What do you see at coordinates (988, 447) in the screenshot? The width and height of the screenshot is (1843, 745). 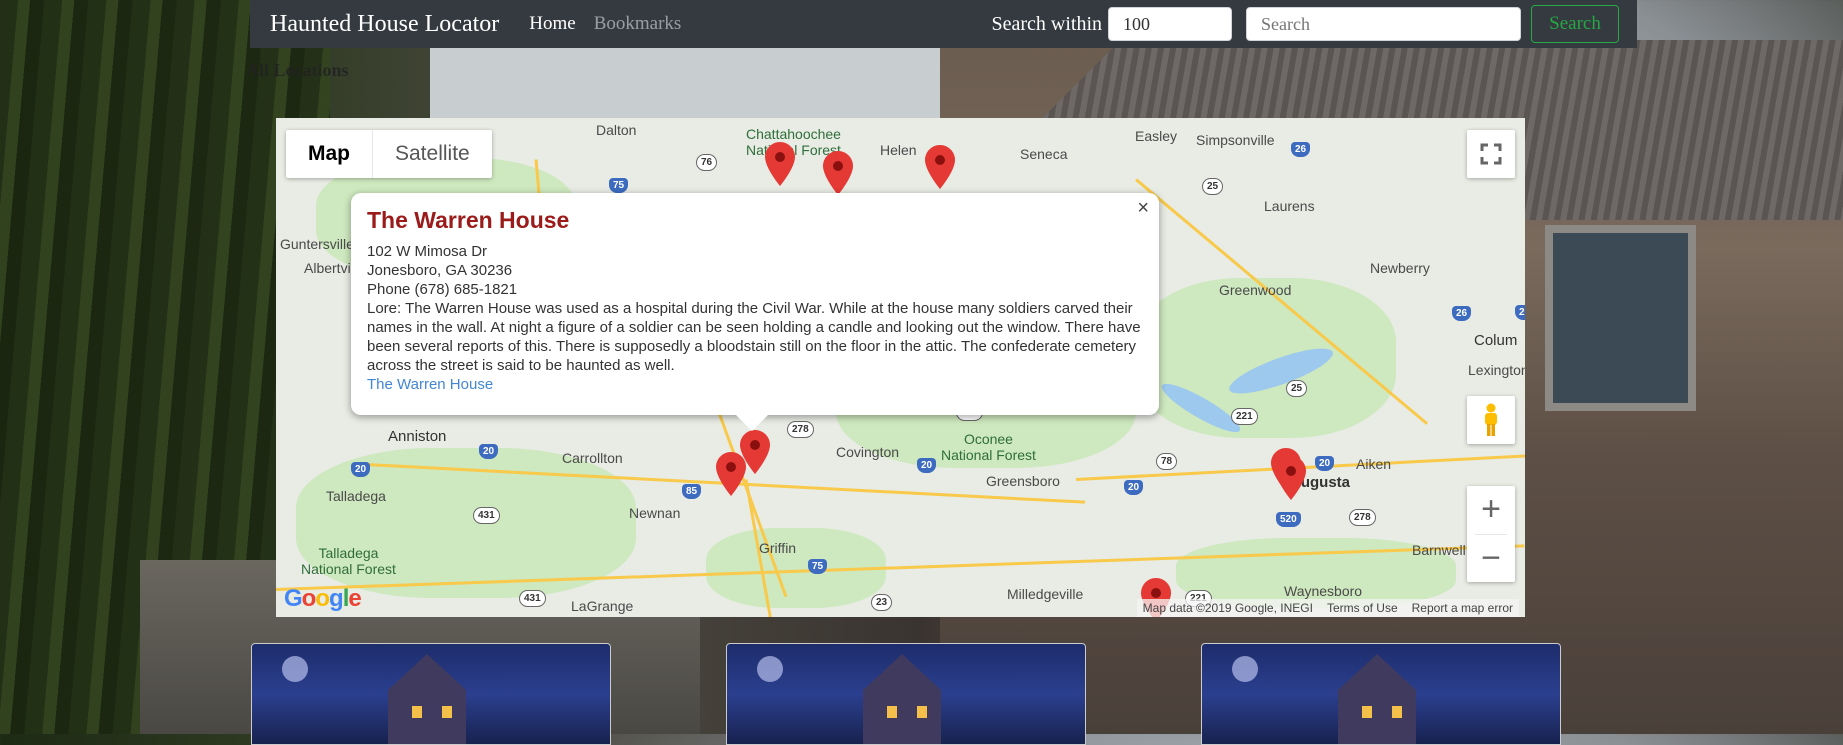 I see `forest-label: Oconee National Forest` at bounding box center [988, 447].